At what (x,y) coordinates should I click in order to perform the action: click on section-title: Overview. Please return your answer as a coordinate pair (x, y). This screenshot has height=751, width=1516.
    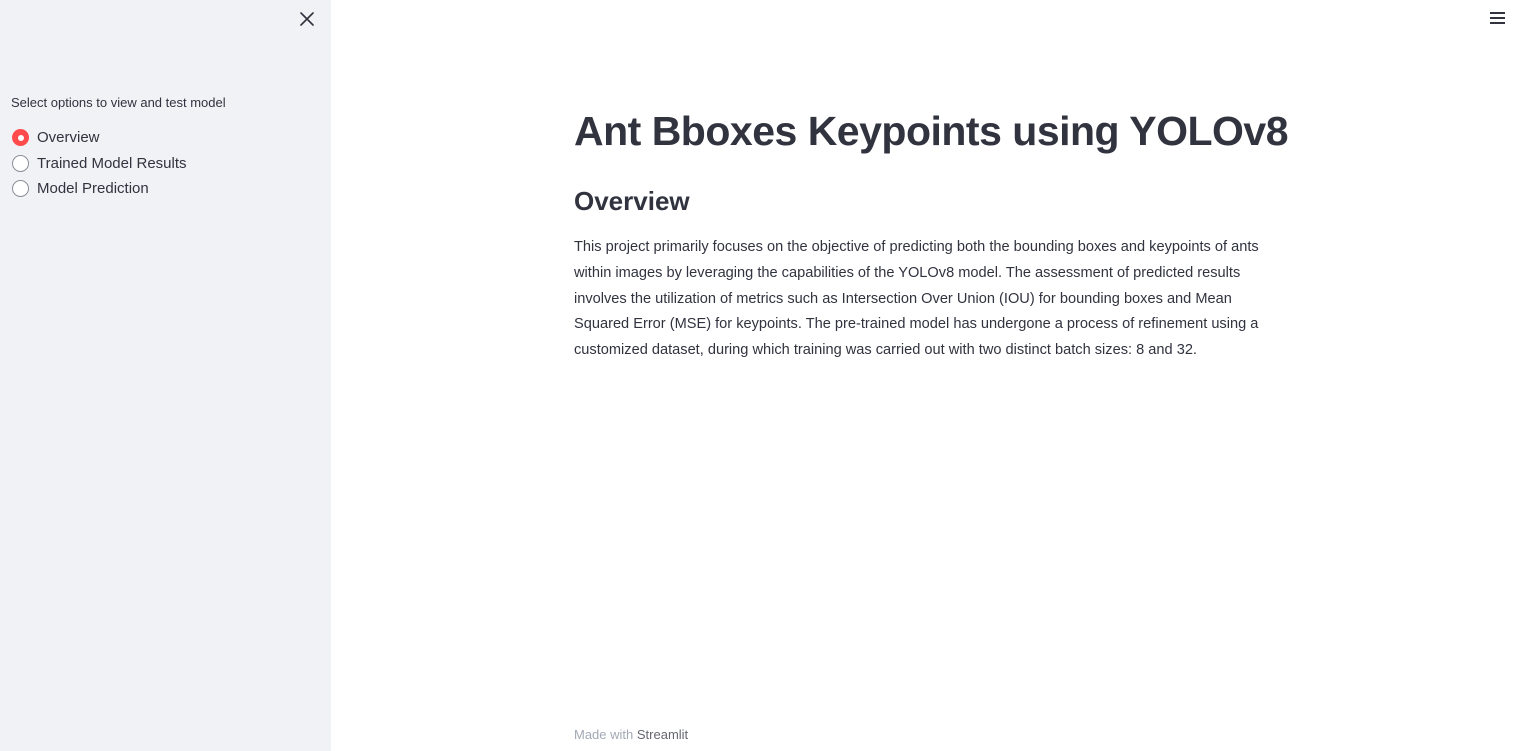
    Looking at the image, I should click on (632, 201).